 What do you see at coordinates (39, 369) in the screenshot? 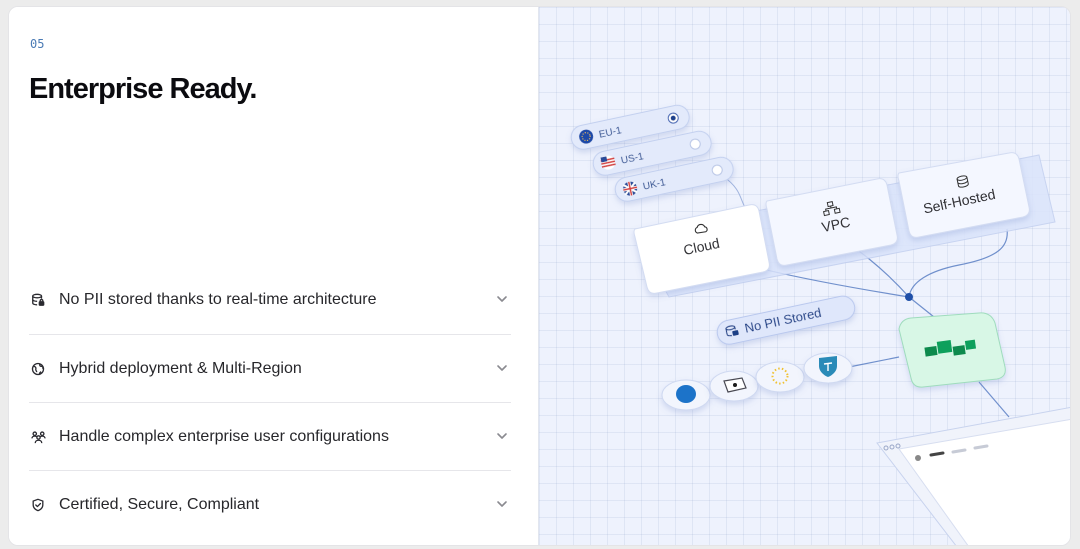
I see `globe-icon` at bounding box center [39, 369].